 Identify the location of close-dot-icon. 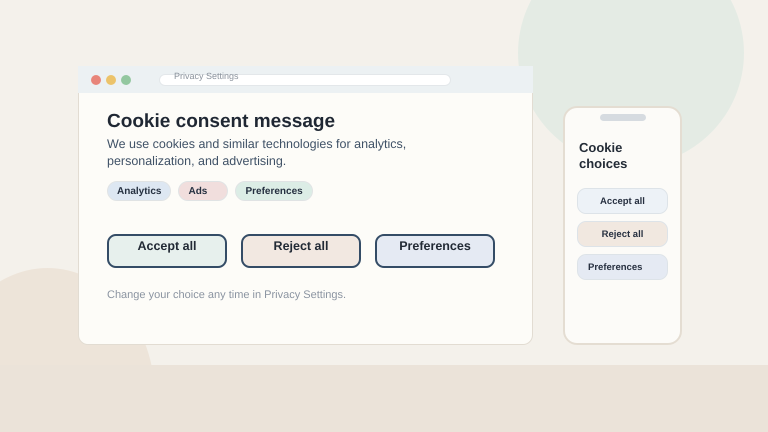
(96, 79).